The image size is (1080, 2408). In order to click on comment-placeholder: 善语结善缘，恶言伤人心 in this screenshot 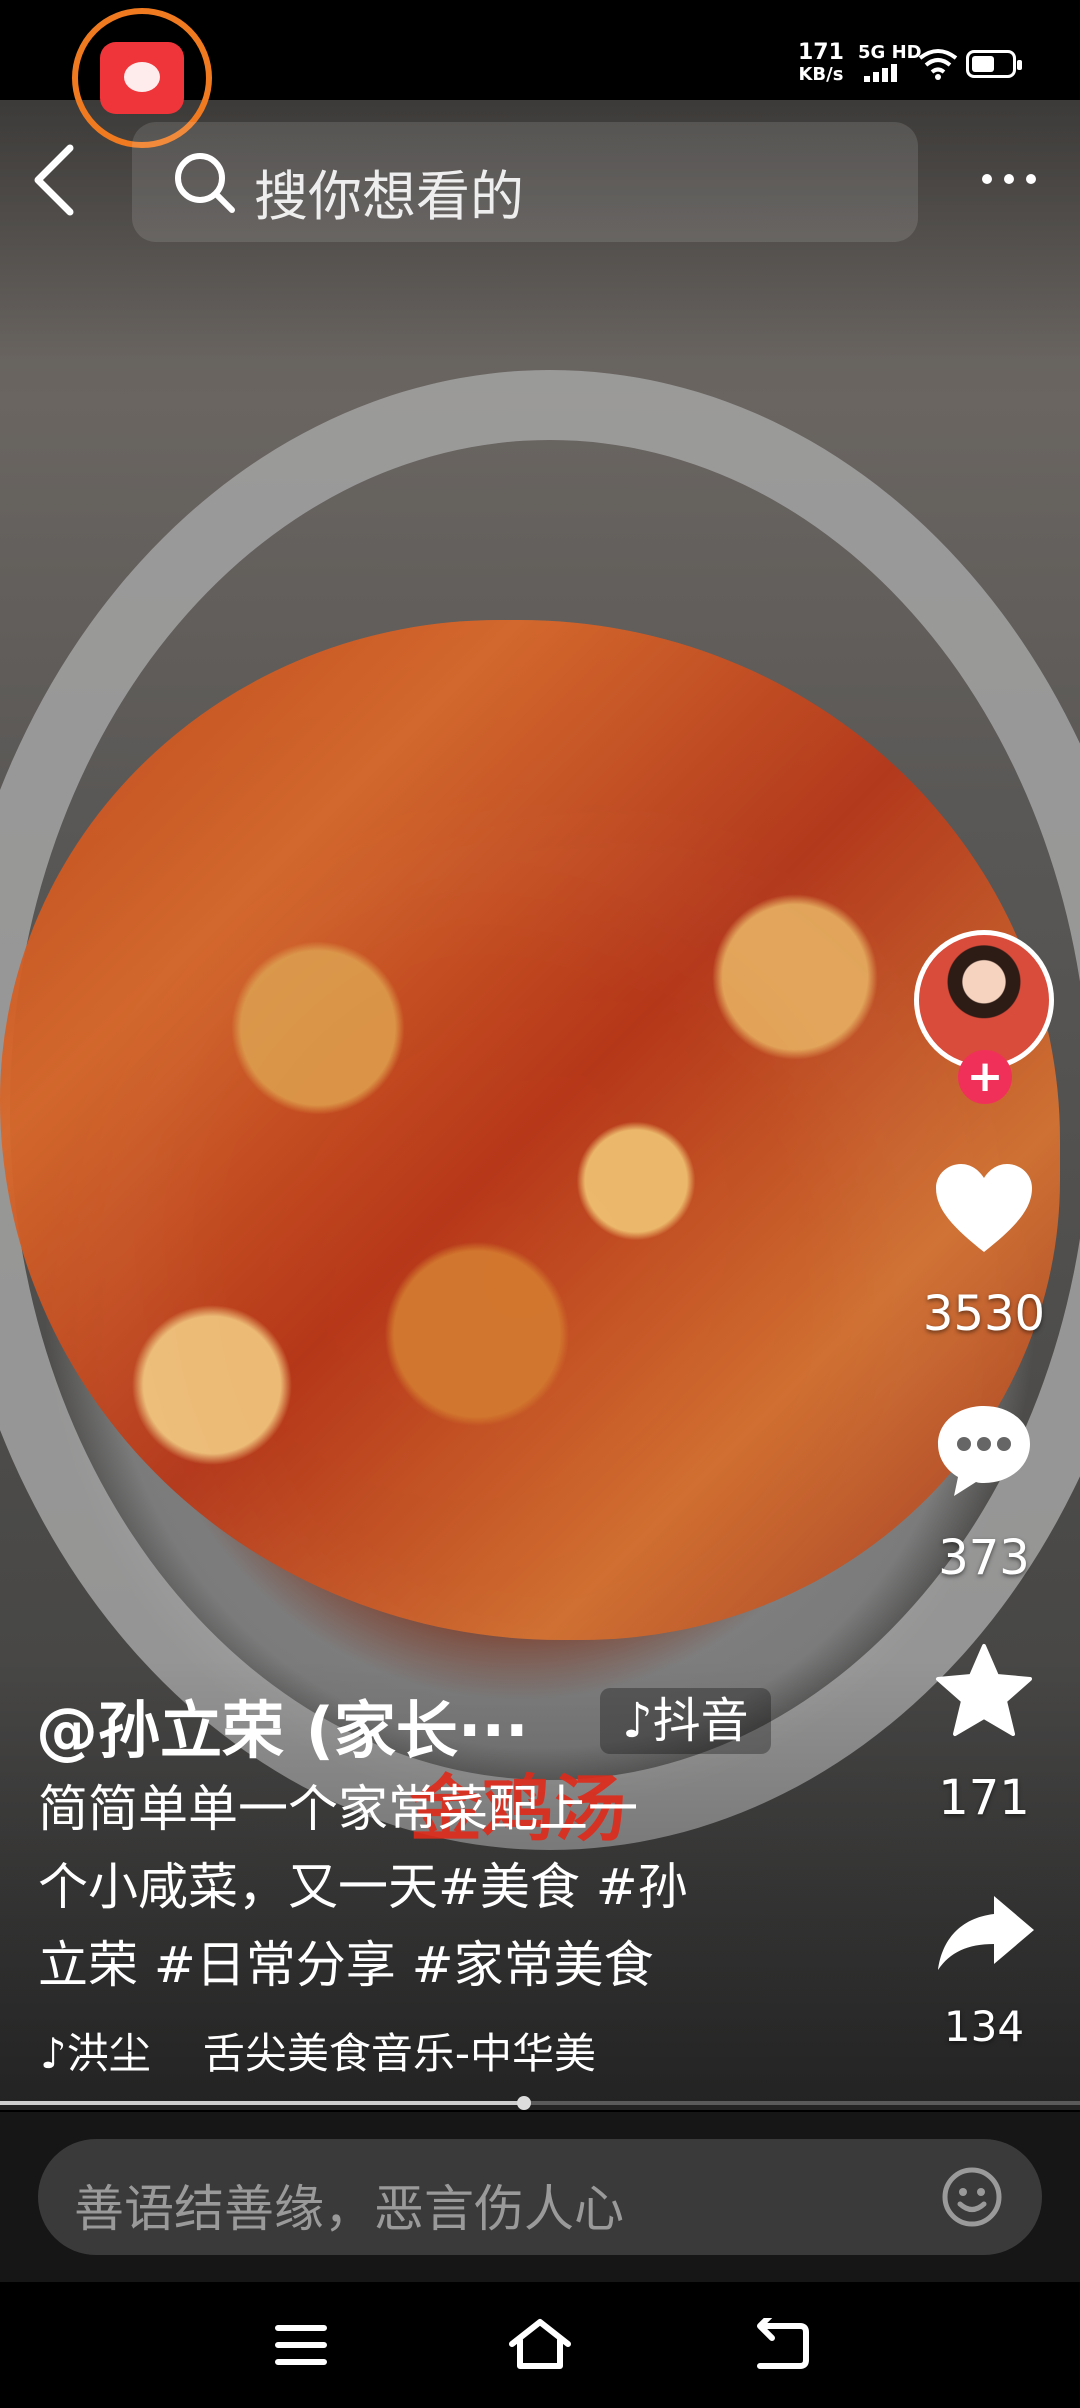, I will do `click(349, 2209)`.